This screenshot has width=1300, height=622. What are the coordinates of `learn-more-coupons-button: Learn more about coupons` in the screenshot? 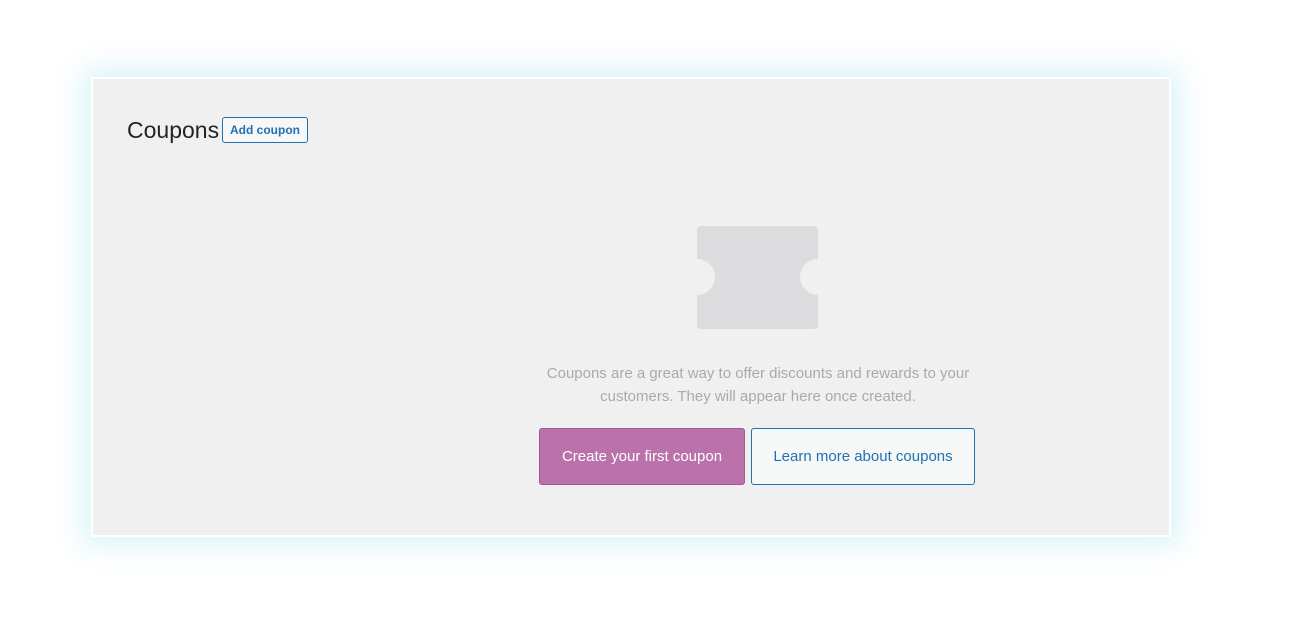 It's located at (863, 456).